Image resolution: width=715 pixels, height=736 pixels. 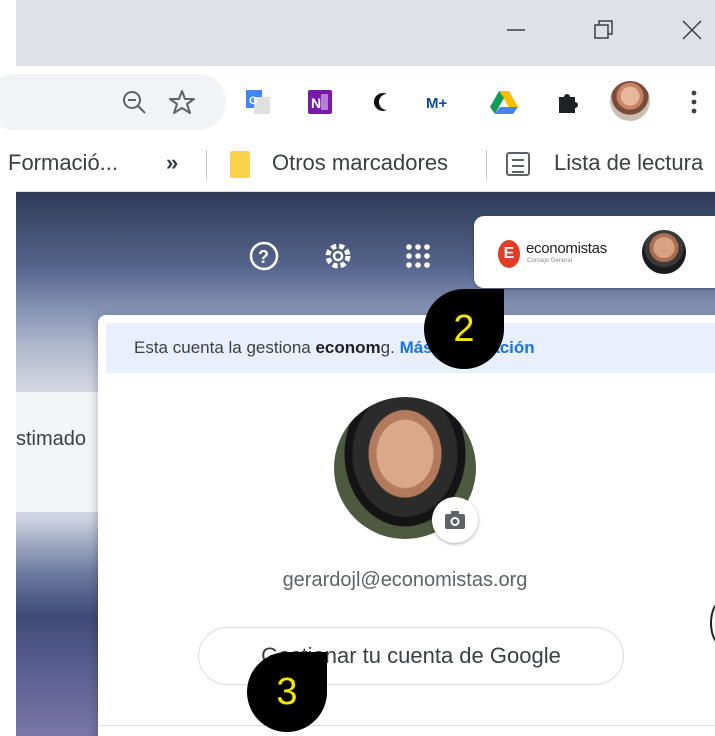 What do you see at coordinates (630, 101) in the screenshot?
I see `profile-avatar` at bounding box center [630, 101].